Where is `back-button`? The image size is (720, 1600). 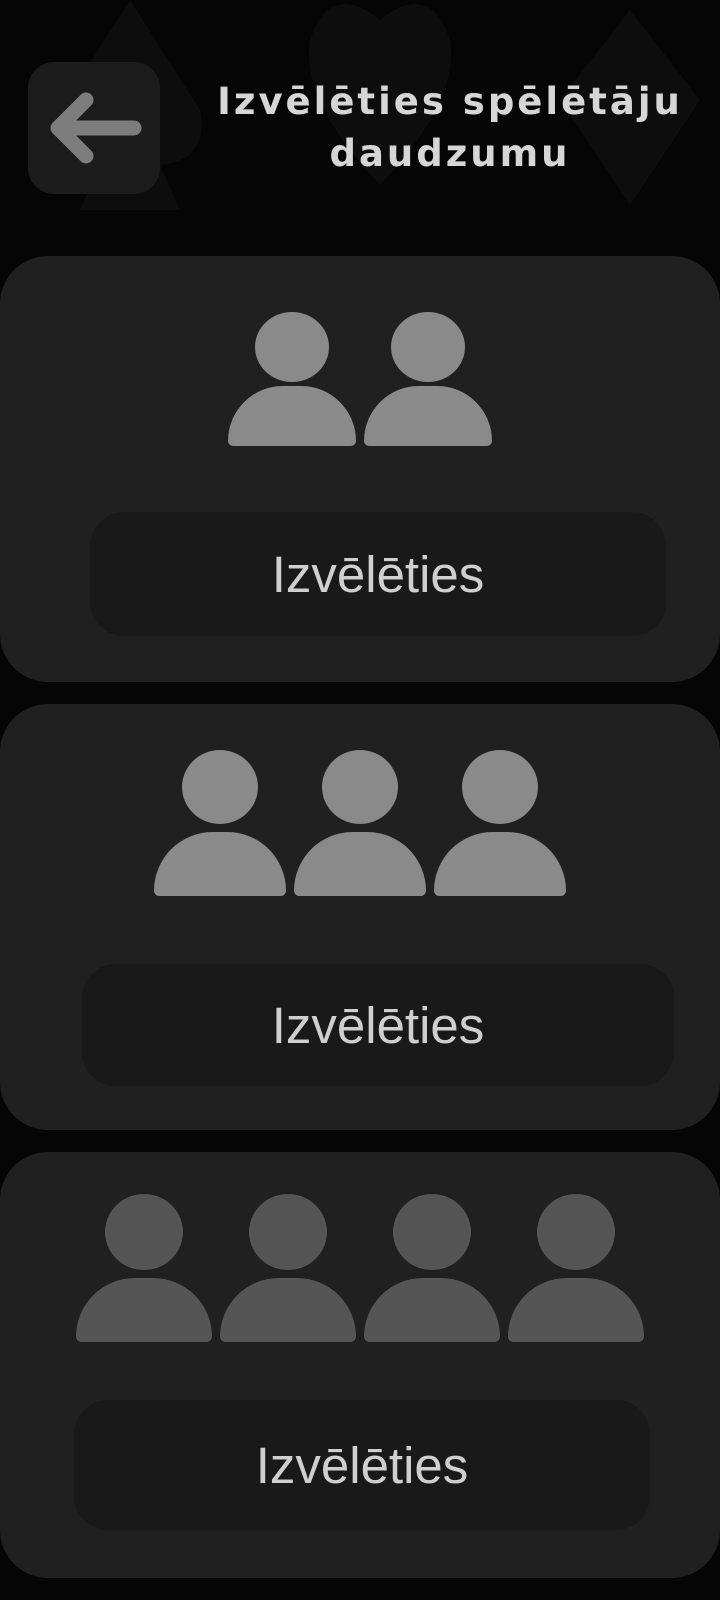
back-button is located at coordinates (94, 128).